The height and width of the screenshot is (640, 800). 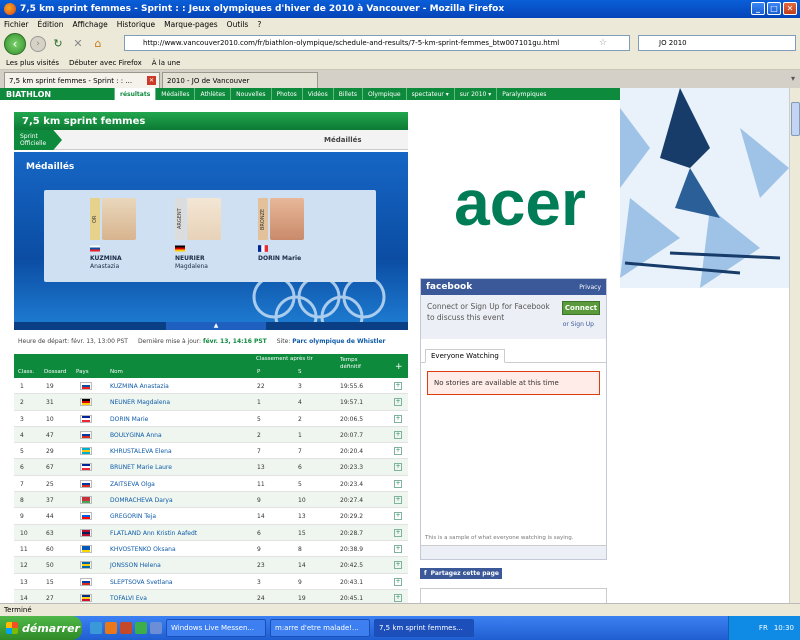 I want to click on nav-nouvelles: Nouvelles, so click(x=250, y=94).